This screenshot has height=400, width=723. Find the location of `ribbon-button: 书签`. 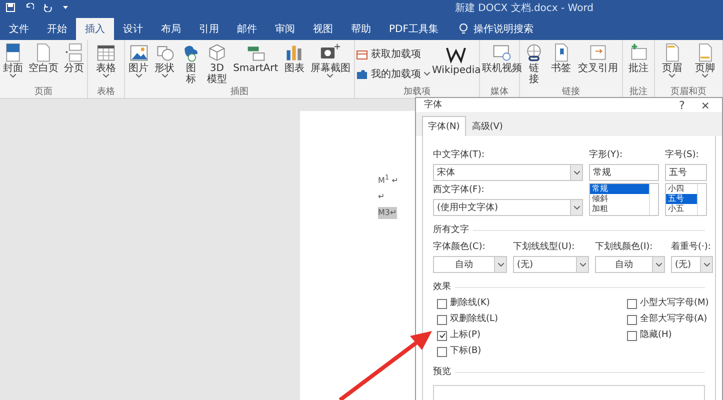

ribbon-button: 书签 is located at coordinates (561, 58).